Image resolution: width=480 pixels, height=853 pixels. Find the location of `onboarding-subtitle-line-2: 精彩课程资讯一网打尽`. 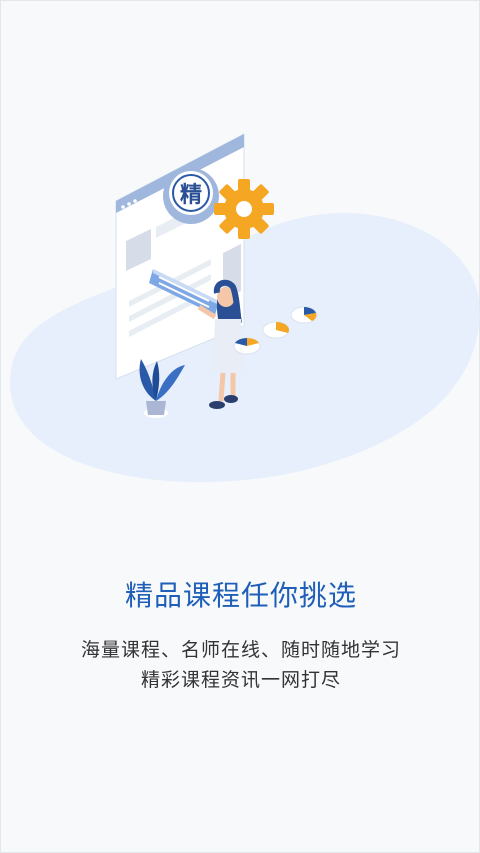

onboarding-subtitle-line-2: 精彩课程资讯一网打尽 is located at coordinates (240, 680).